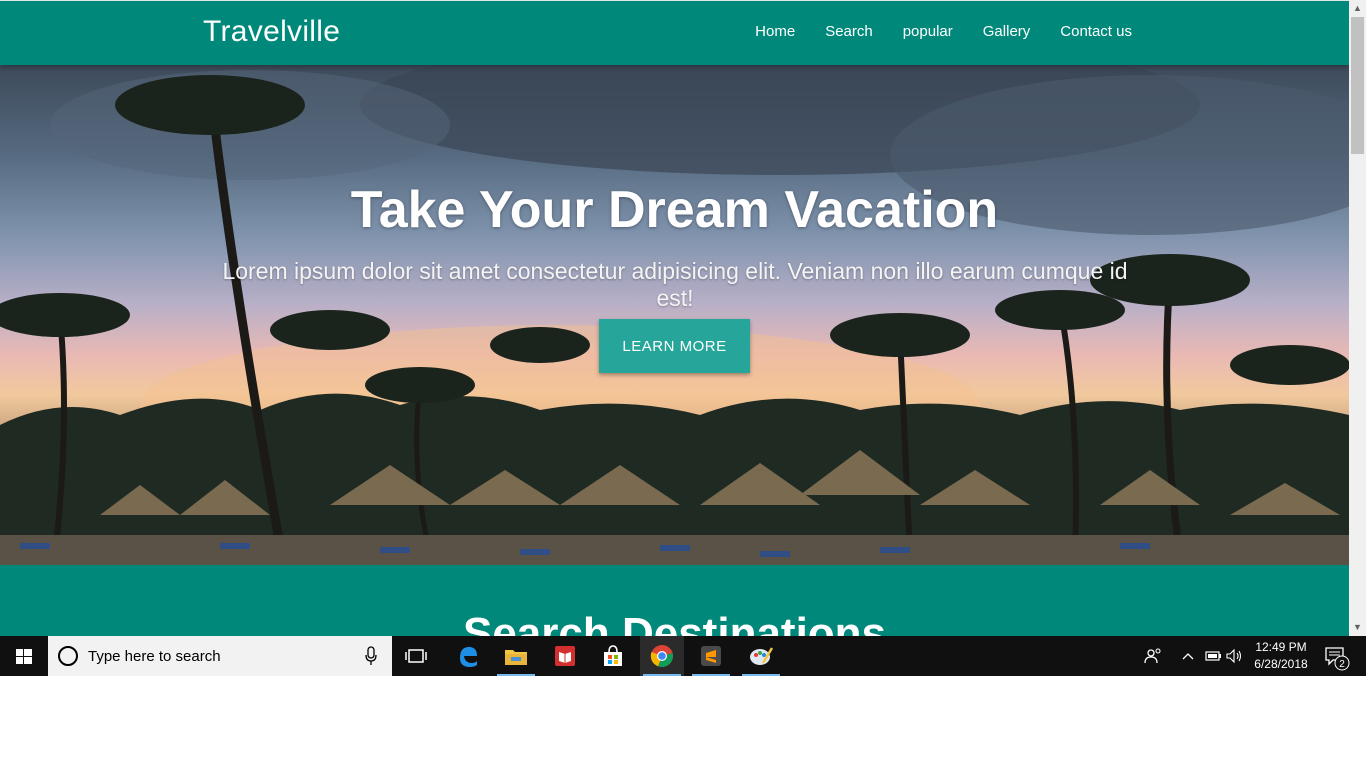  I want to click on nav-popular: popular, so click(928, 31).